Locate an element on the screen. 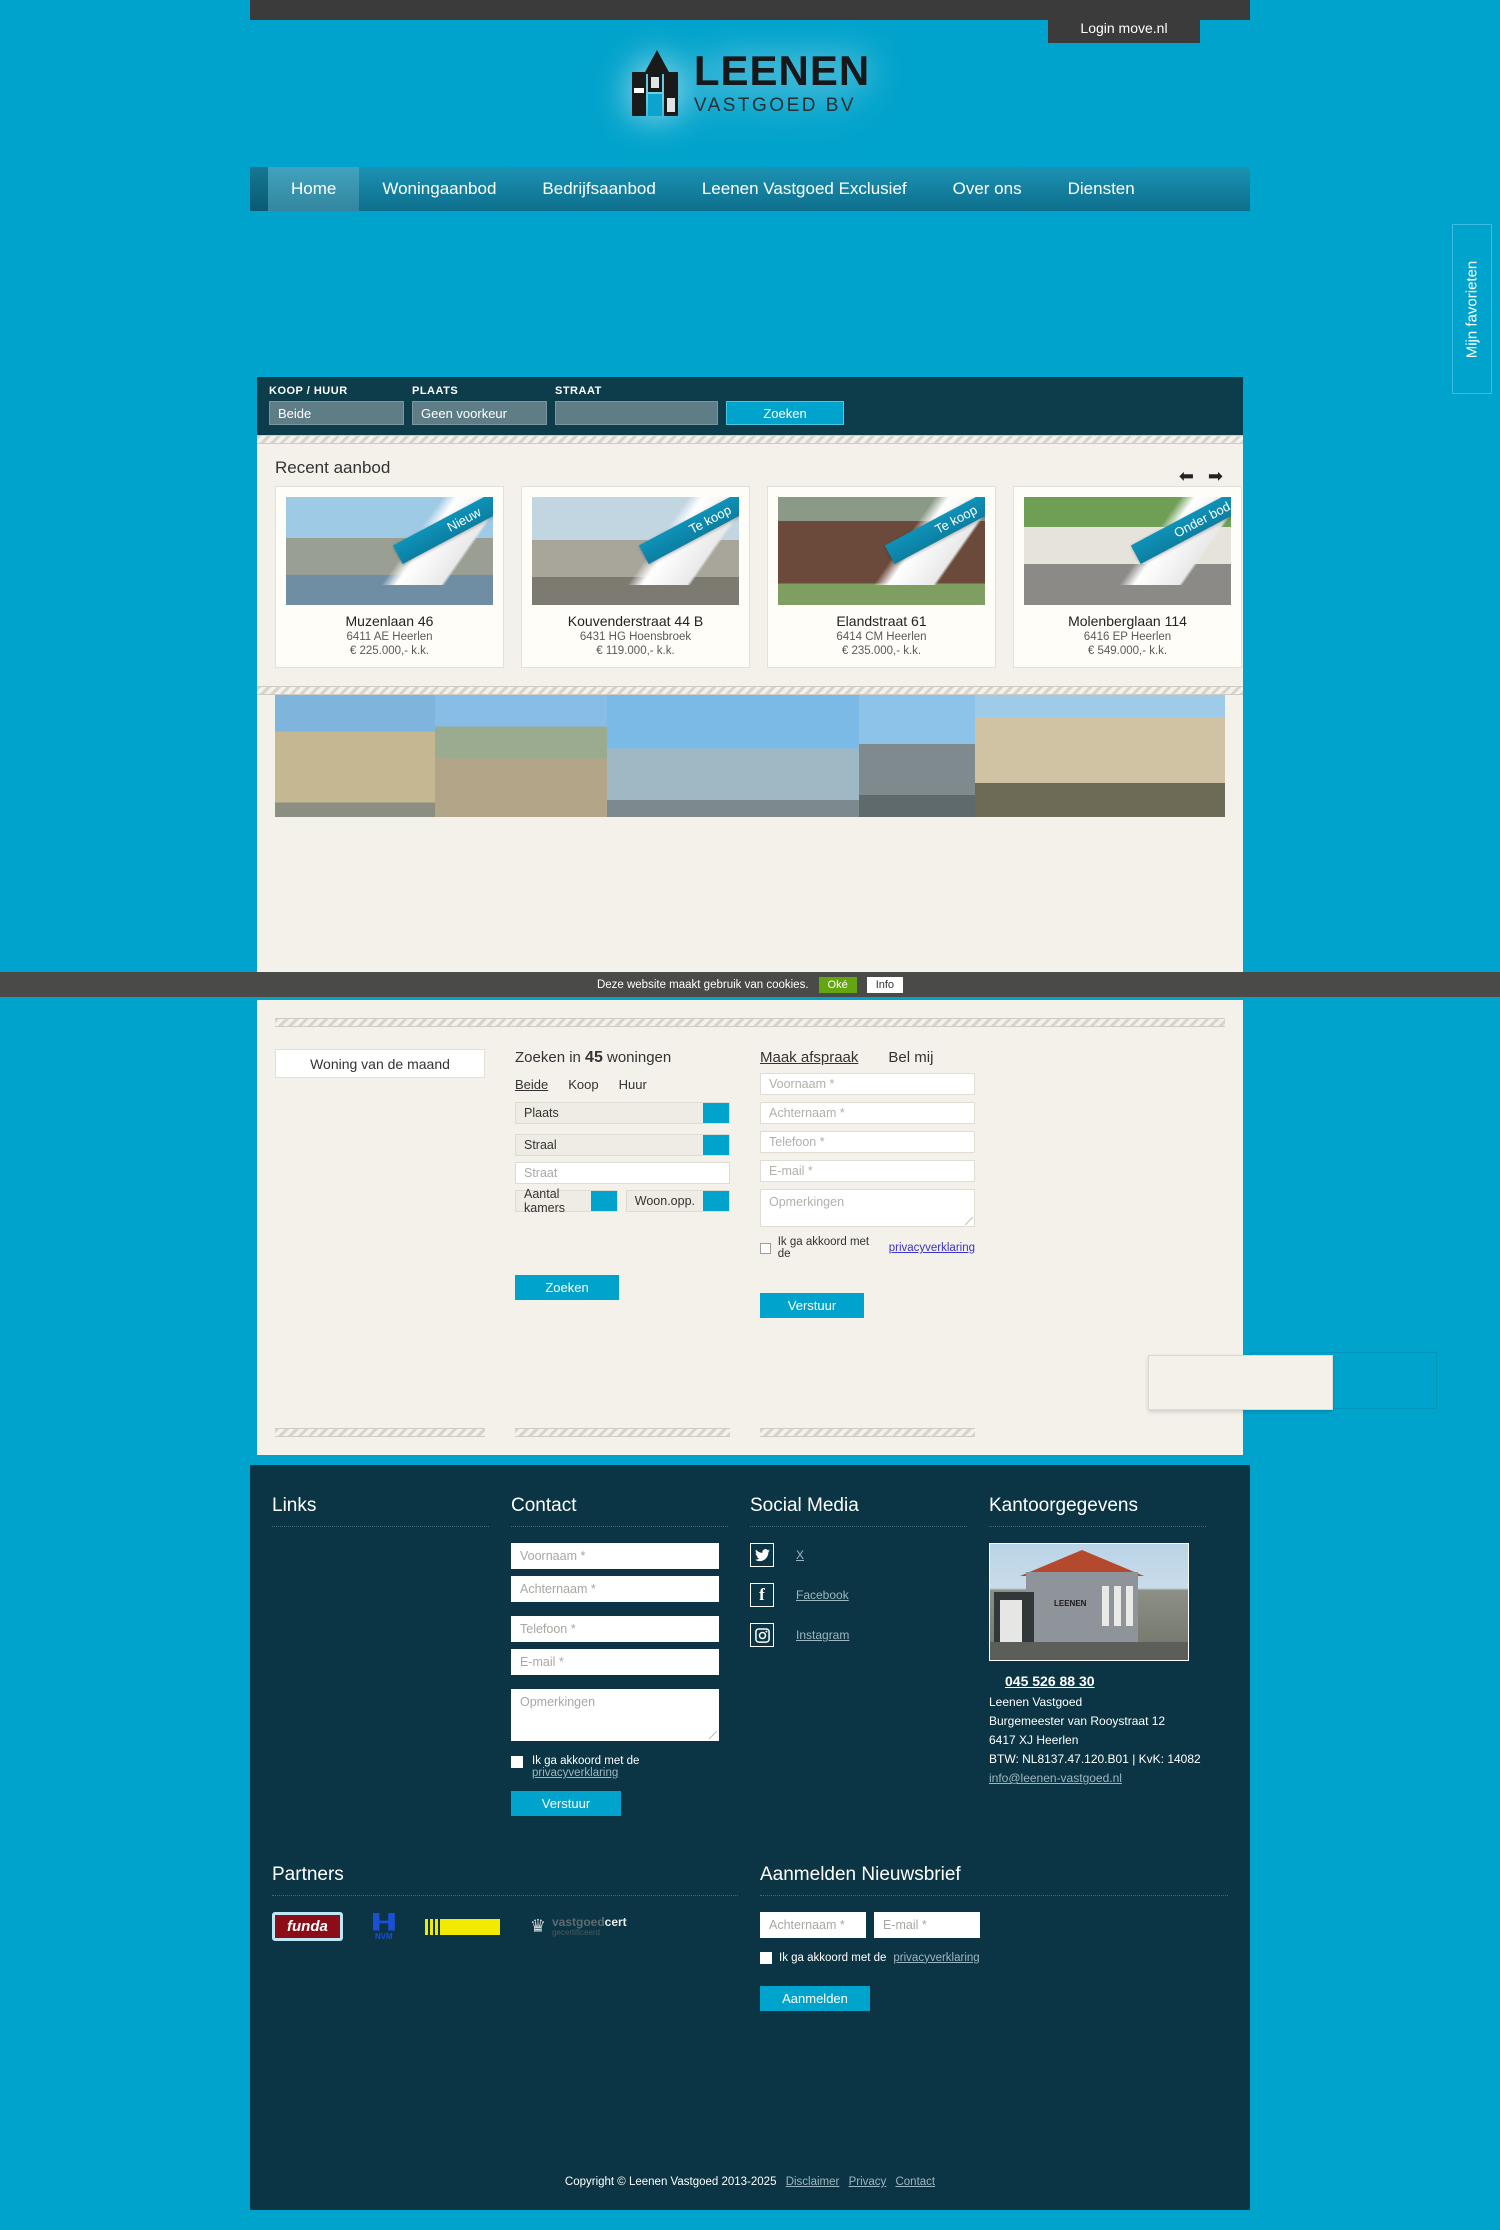 Image resolution: width=1500 pixels, height=2230 pixels. appointment-telefoon-input: Telefoon * is located at coordinates (867, 1142).